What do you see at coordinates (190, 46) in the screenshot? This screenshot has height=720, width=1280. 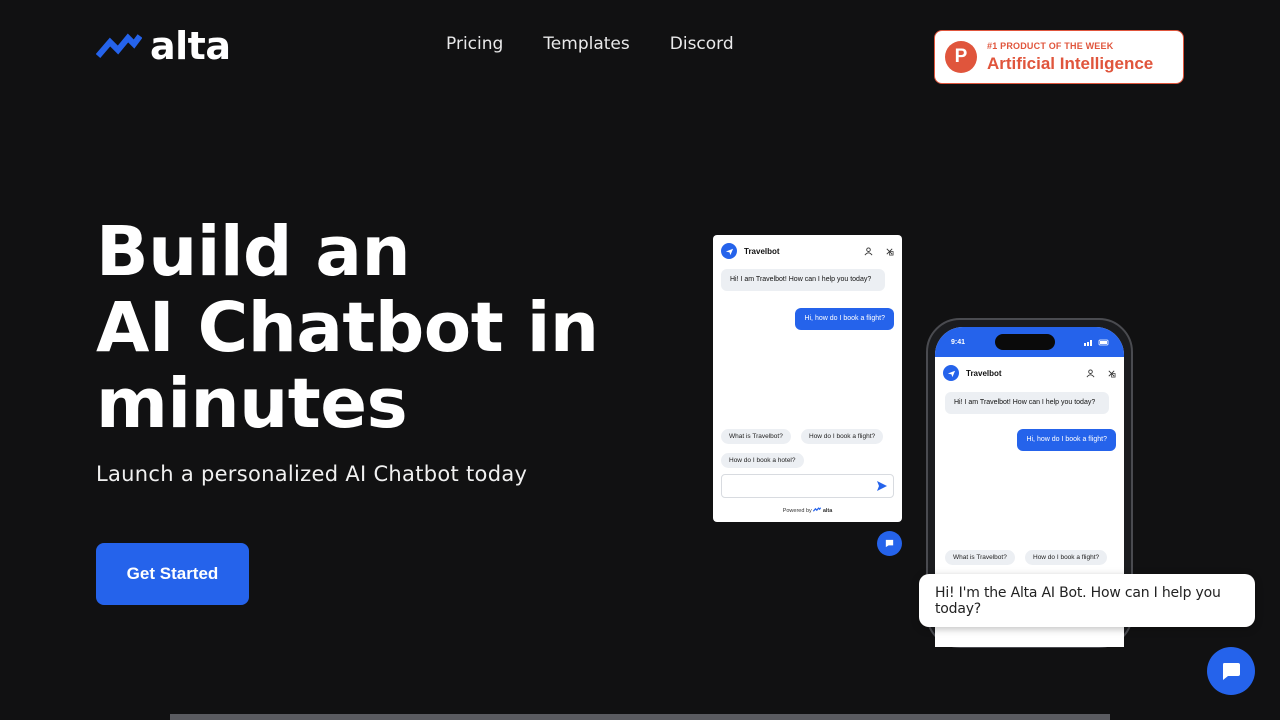 I see `logo-text: alta` at bounding box center [190, 46].